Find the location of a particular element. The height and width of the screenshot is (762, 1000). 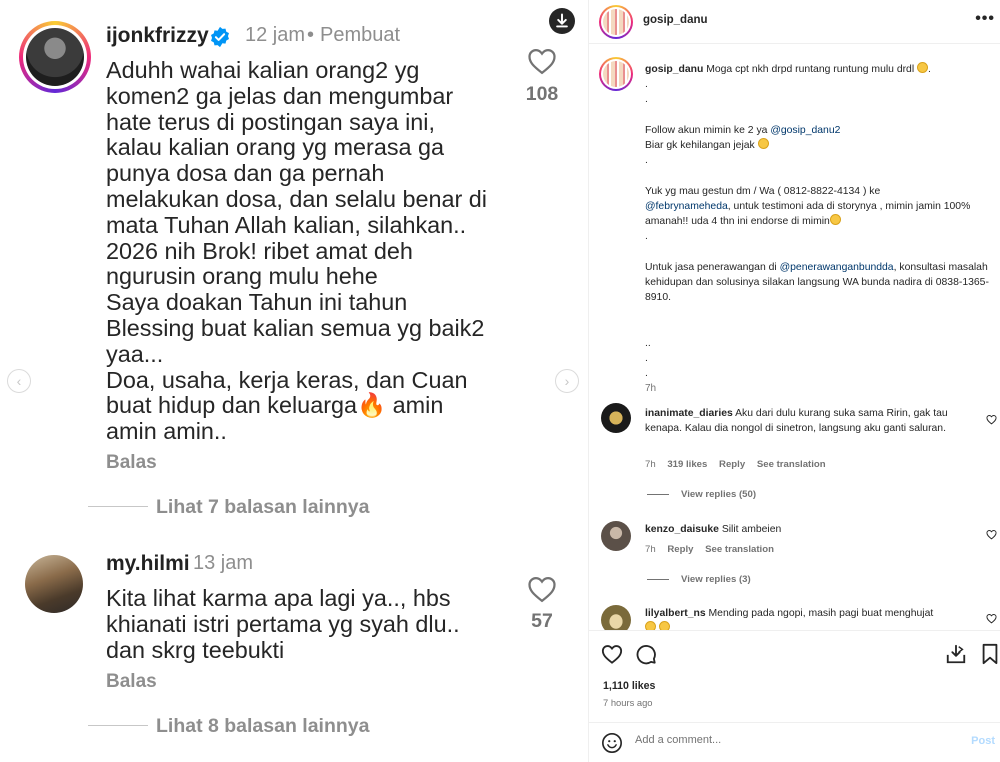

previous-slide-button: ‹ is located at coordinates (19, 381).